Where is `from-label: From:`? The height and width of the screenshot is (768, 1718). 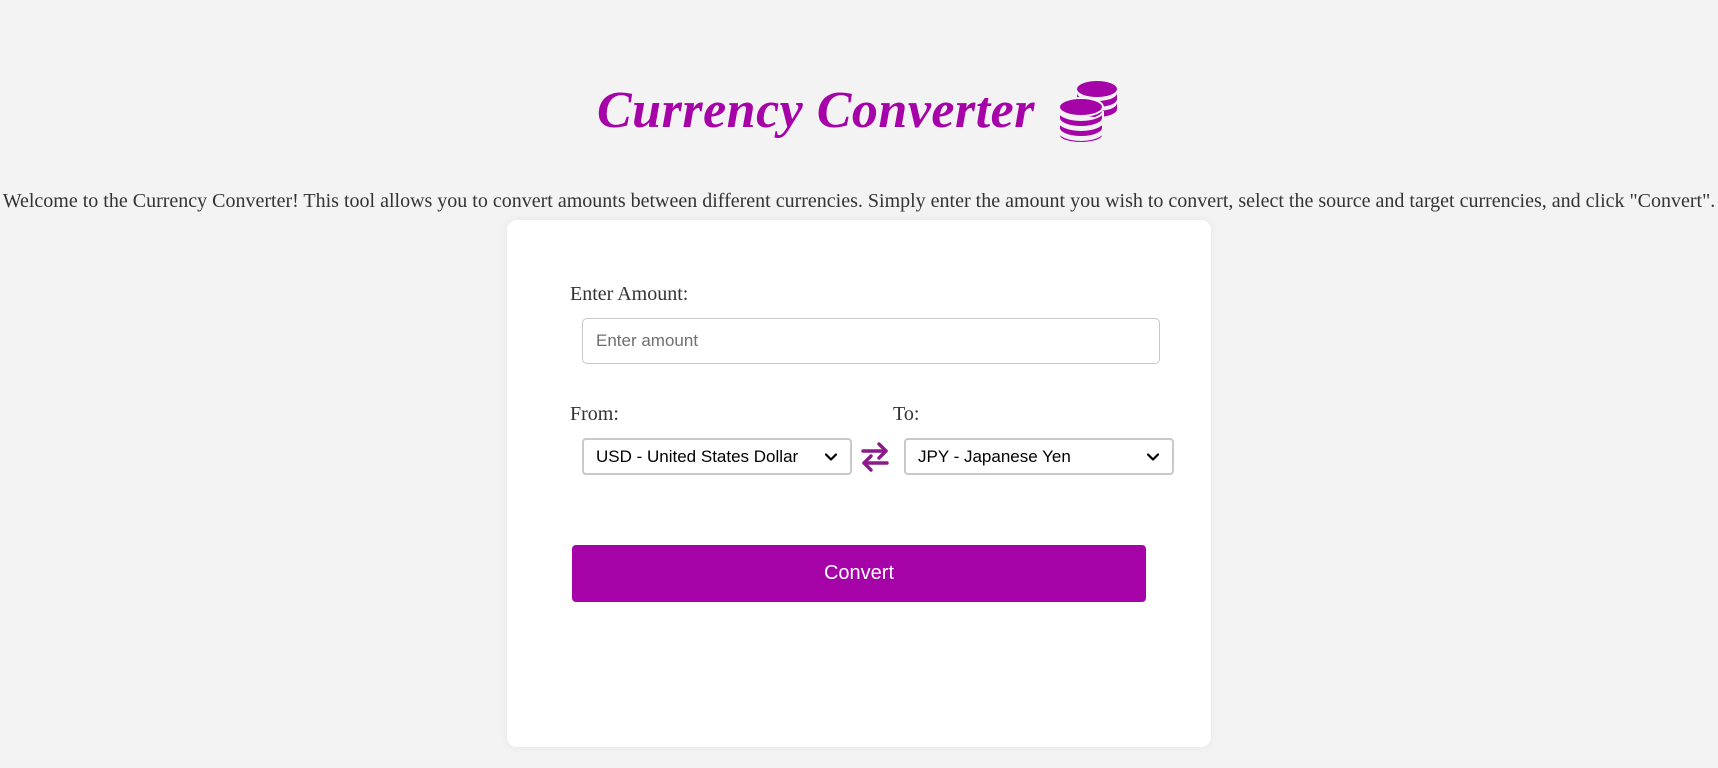
from-label: From: is located at coordinates (594, 414).